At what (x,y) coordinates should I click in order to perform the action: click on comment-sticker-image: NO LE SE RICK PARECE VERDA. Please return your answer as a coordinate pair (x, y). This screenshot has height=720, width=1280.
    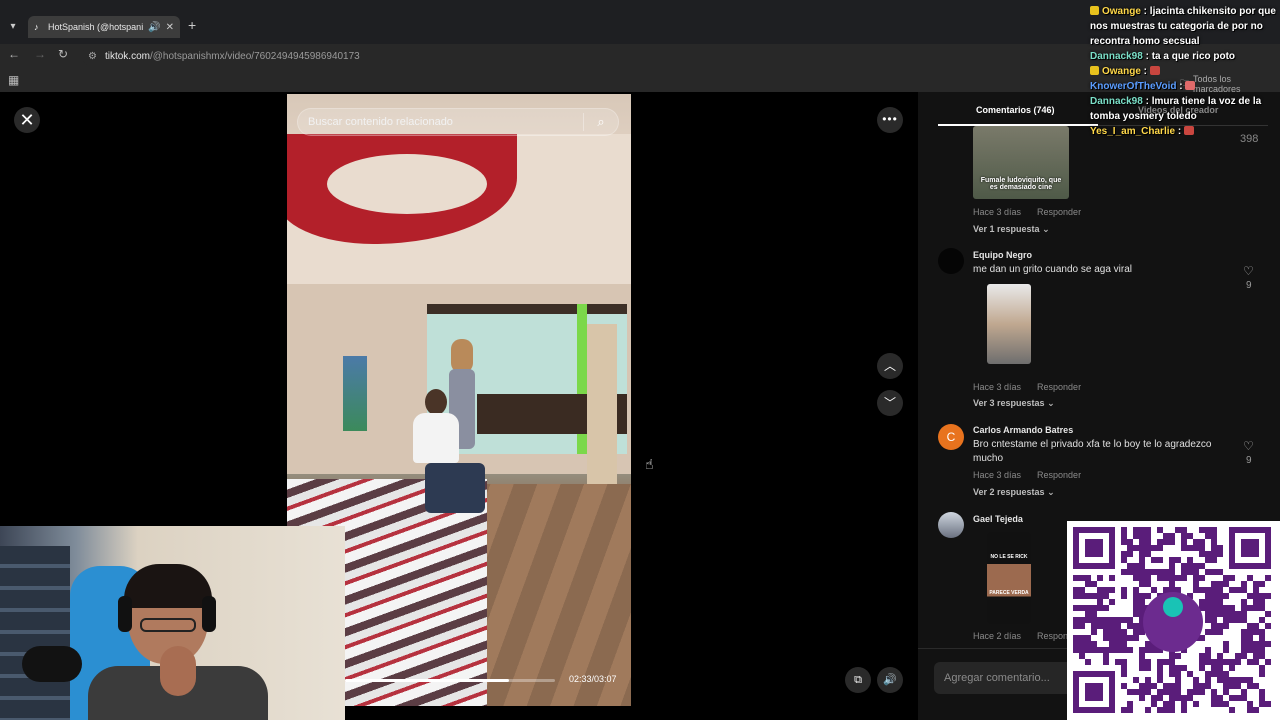
    Looking at the image, I should click on (1009, 578).